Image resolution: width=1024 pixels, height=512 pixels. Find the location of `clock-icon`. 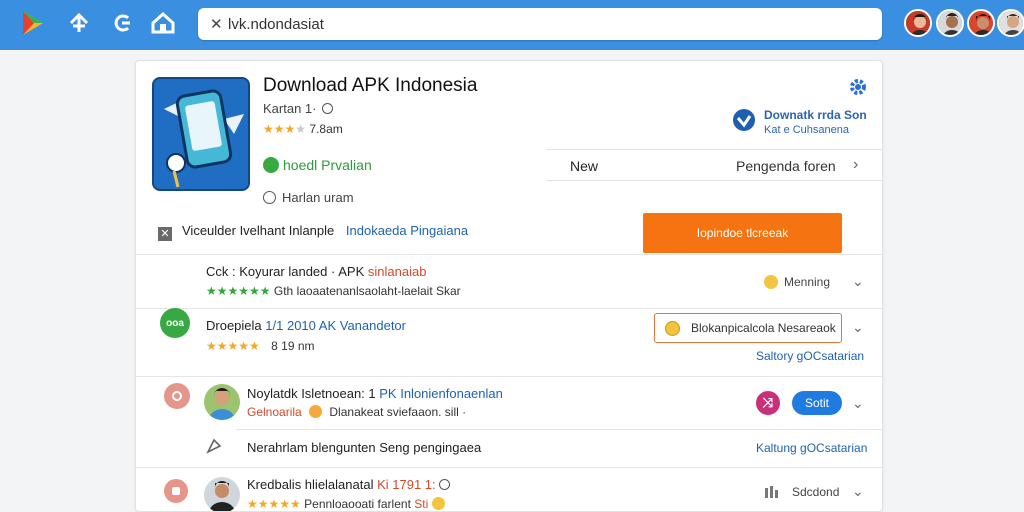

clock-icon is located at coordinates (269, 197).